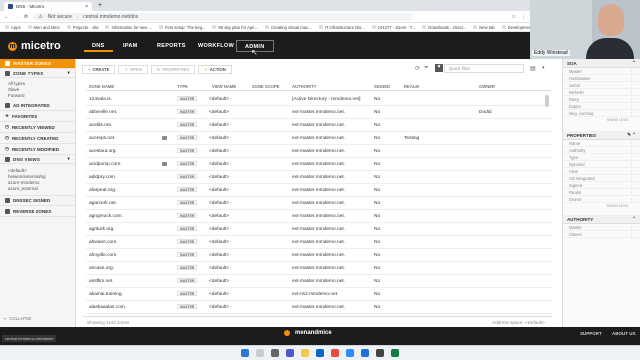 This screenshot has width=640, height=360. I want to click on columns-icon: ▤, so click(533, 68).